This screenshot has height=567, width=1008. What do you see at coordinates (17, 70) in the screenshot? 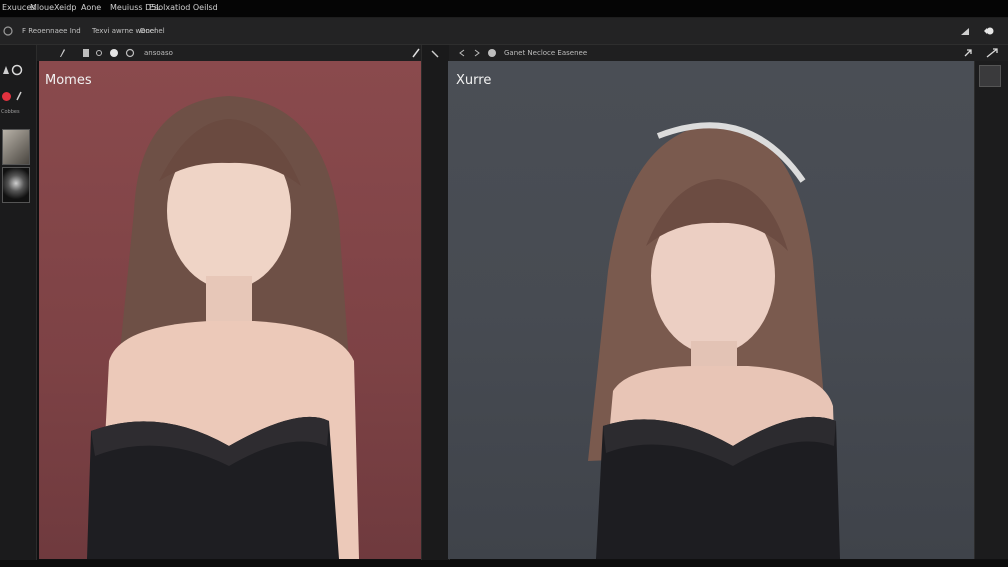
I see `ring-icon` at bounding box center [17, 70].